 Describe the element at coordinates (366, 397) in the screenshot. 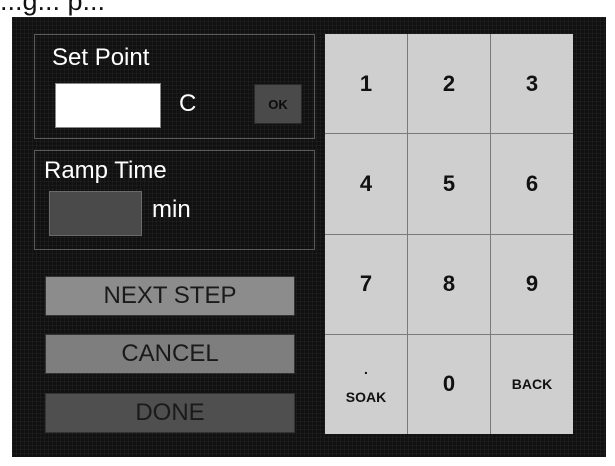

I see `soak-label: SOAK` at that location.